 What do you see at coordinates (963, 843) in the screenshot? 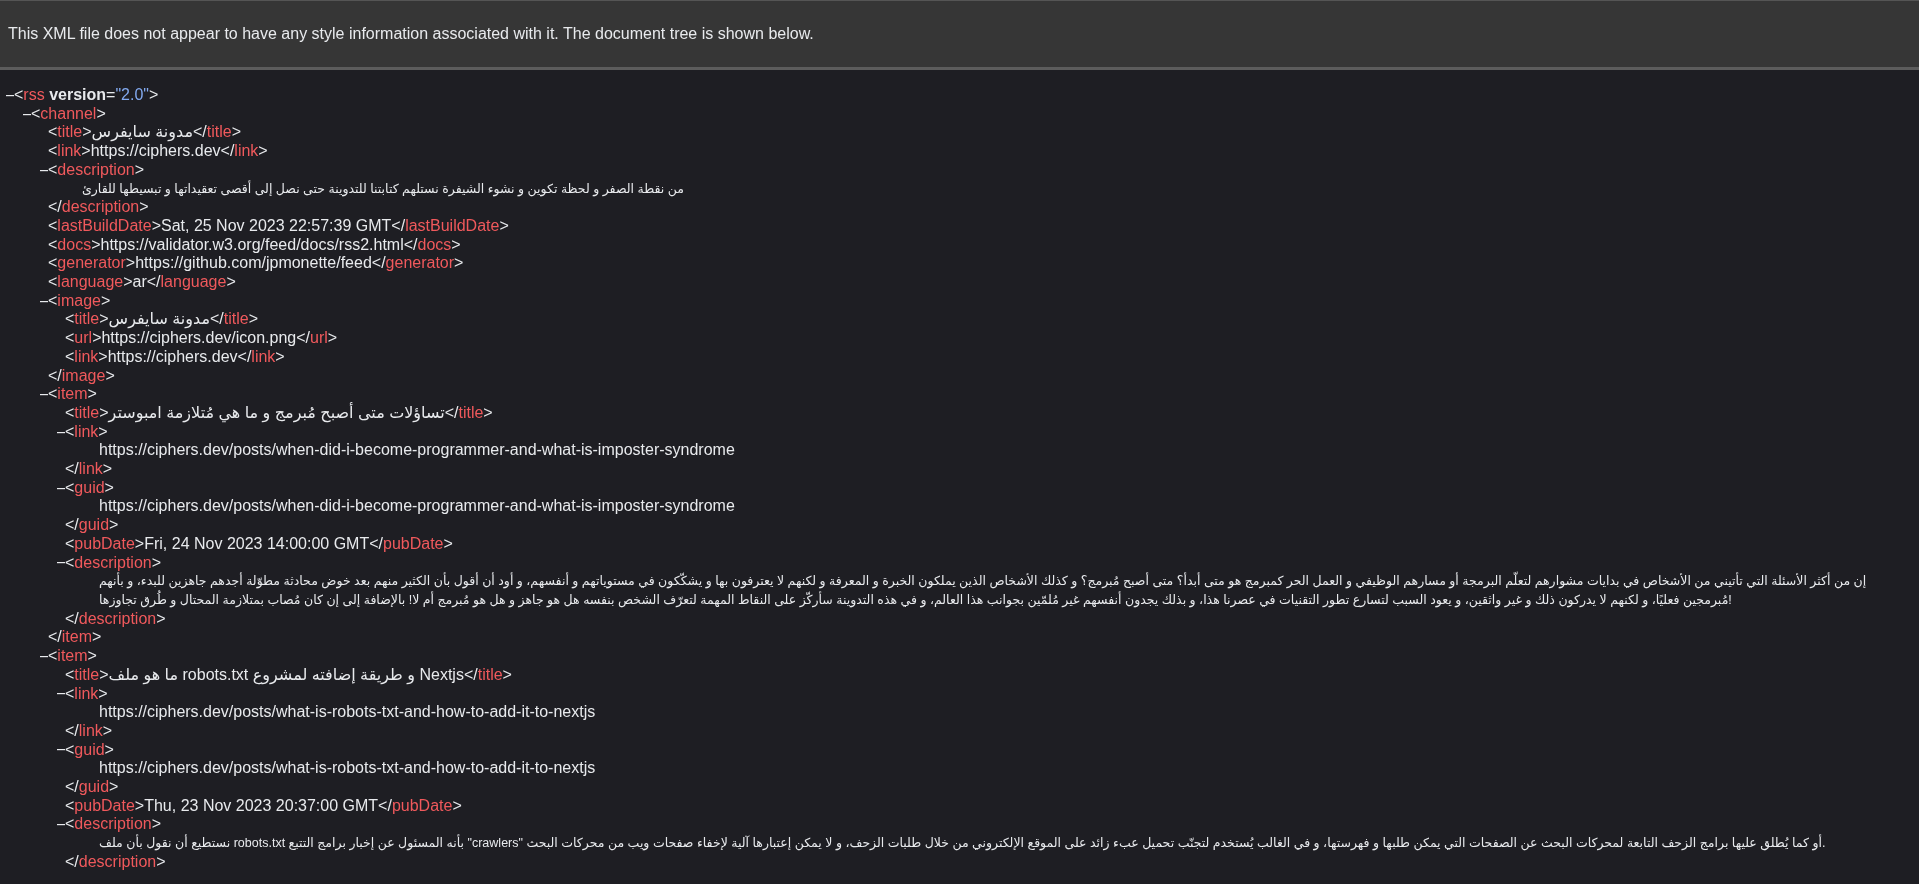
I see `xml-text: نستطيع أن نقول بأن ملف robots.txt بأنه المسئول عن إخبار برامج التتبع "crawlers" أو كما يُطلق عليها برامج الزحف التابعة لمحركات البحث عن الصفحات التي يمكن طلبها و فهرستها، و في الغالب يُستخدم لتجنّب تحميل عبء زائد على الموقع الإلكتروني من خلال طلبات الزحف، و لا يمكن إعتبارها آلية لإخفاء صفحات ويب من محركات البحث.` at bounding box center [963, 843].